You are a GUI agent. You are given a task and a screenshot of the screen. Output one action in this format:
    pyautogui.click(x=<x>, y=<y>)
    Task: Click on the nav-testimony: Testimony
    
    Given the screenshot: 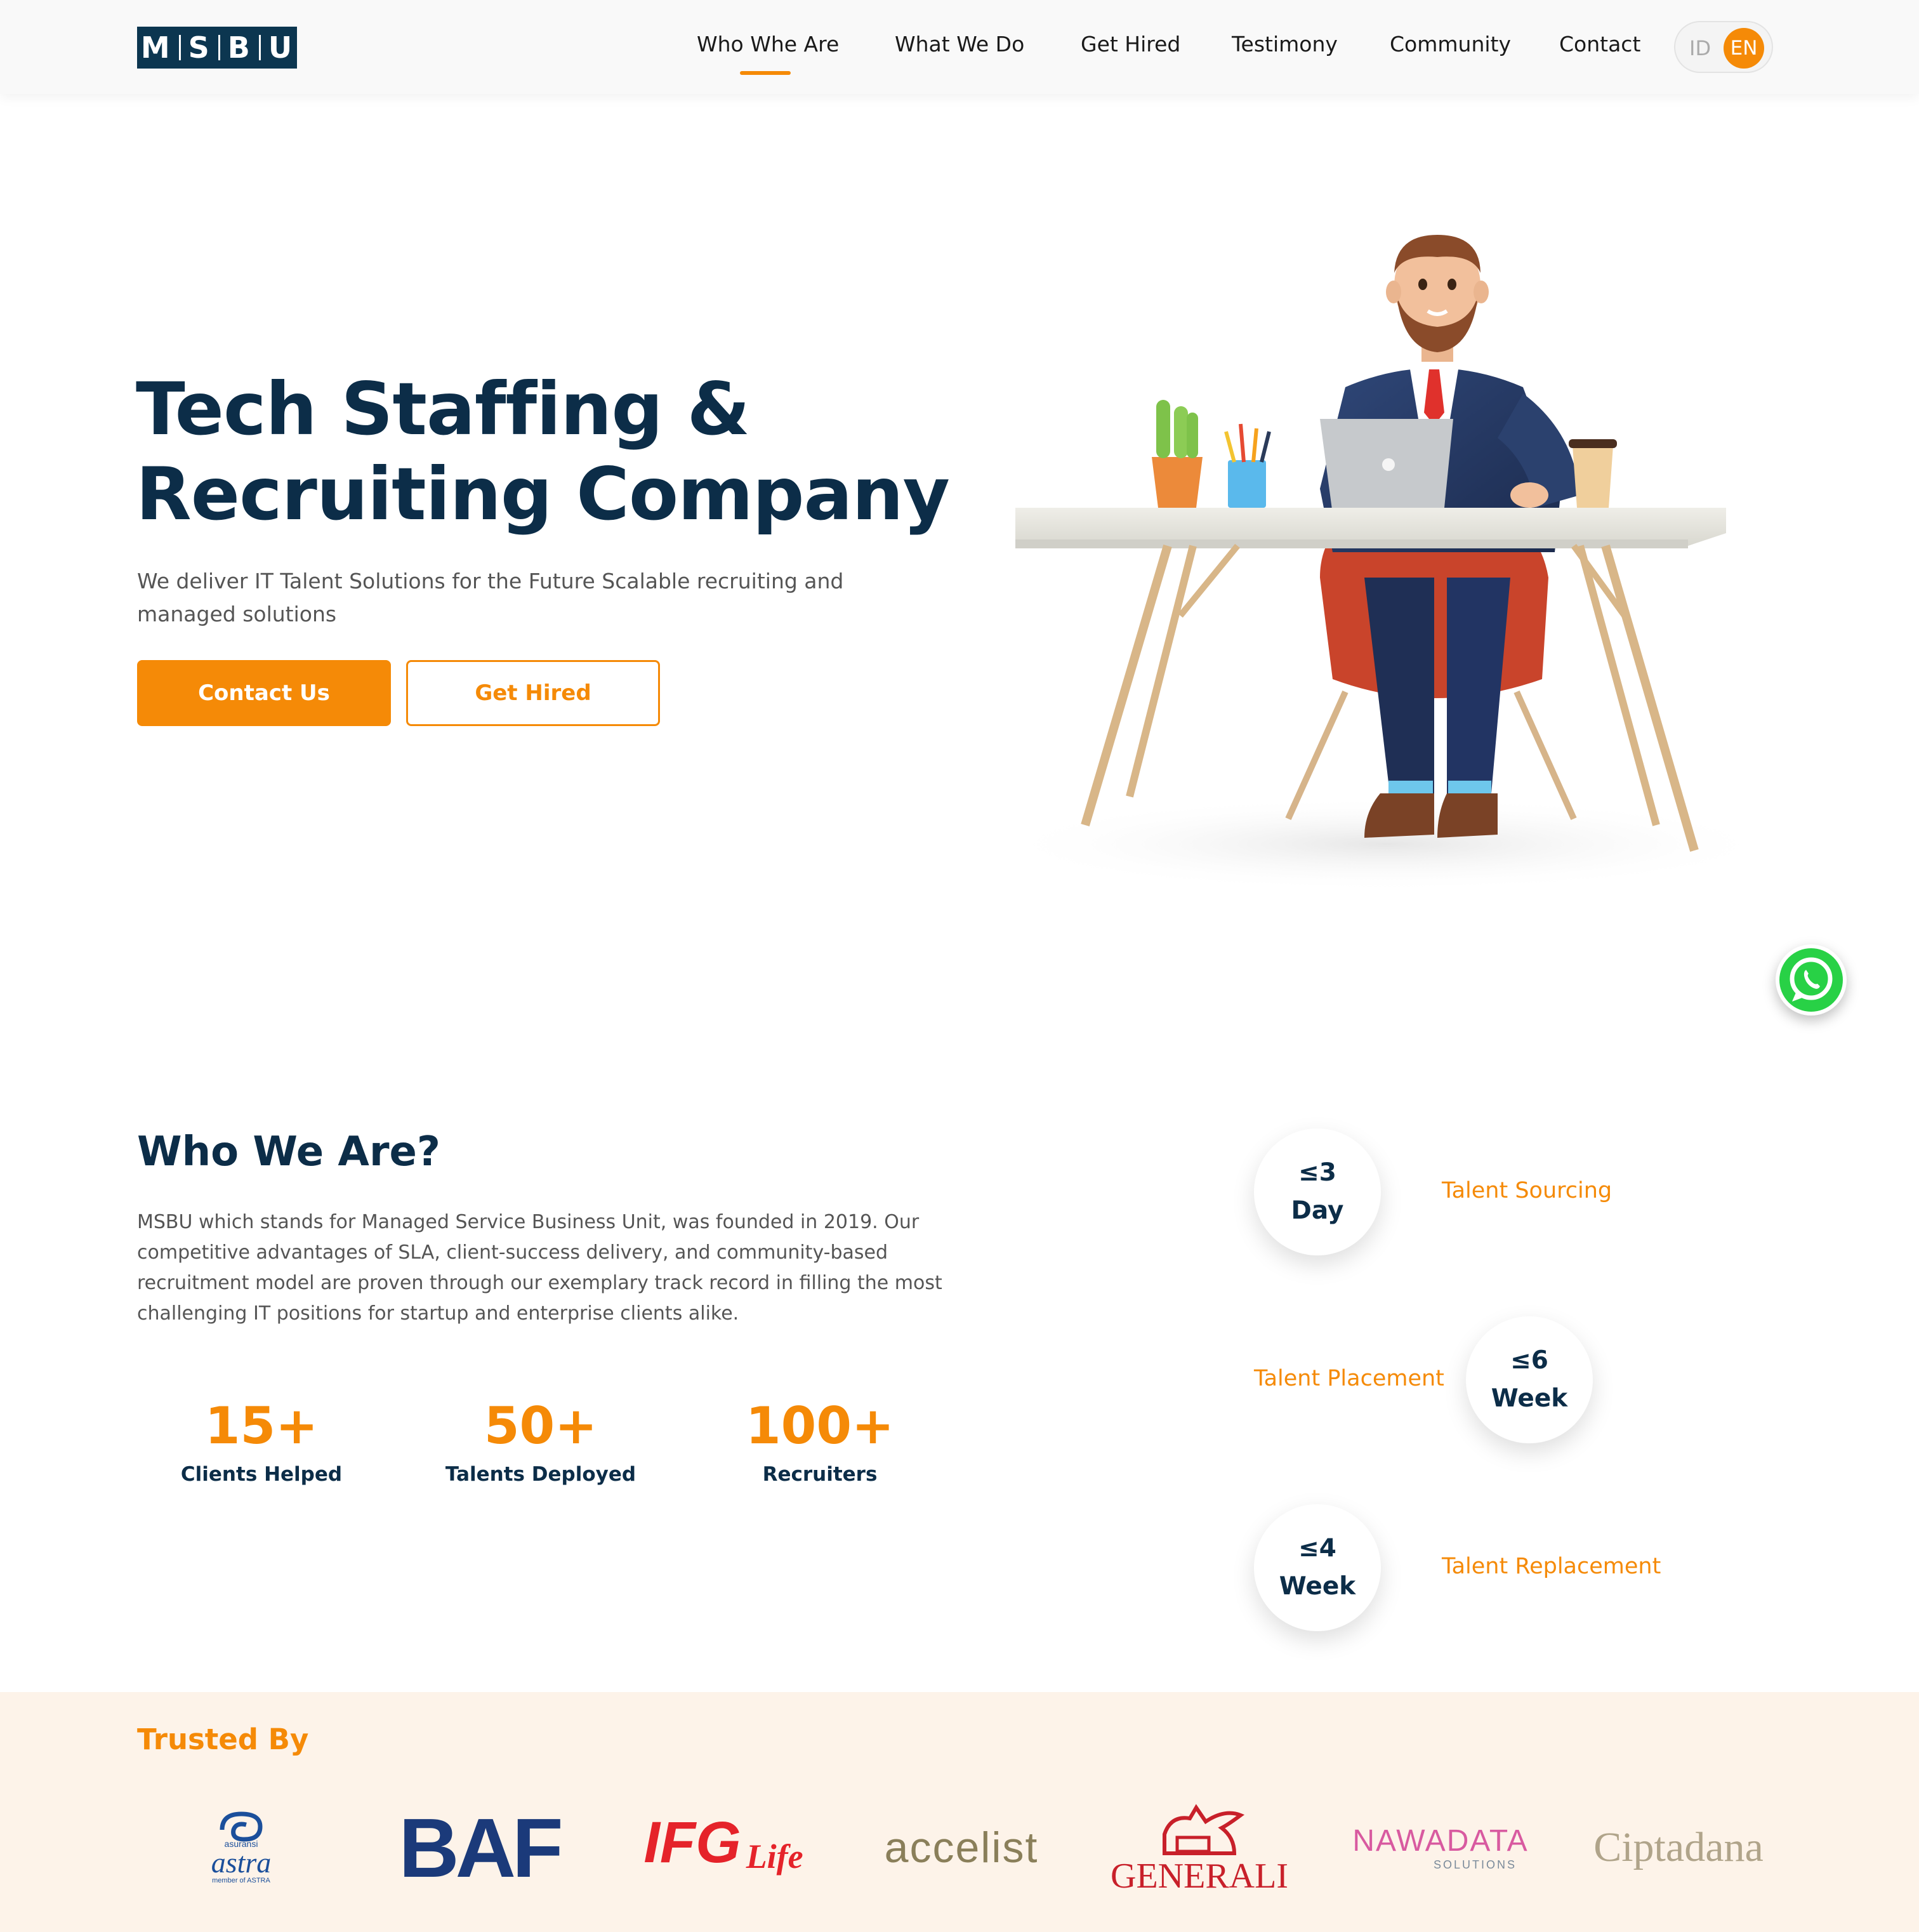 What is the action you would take?
    pyautogui.click(x=1285, y=44)
    